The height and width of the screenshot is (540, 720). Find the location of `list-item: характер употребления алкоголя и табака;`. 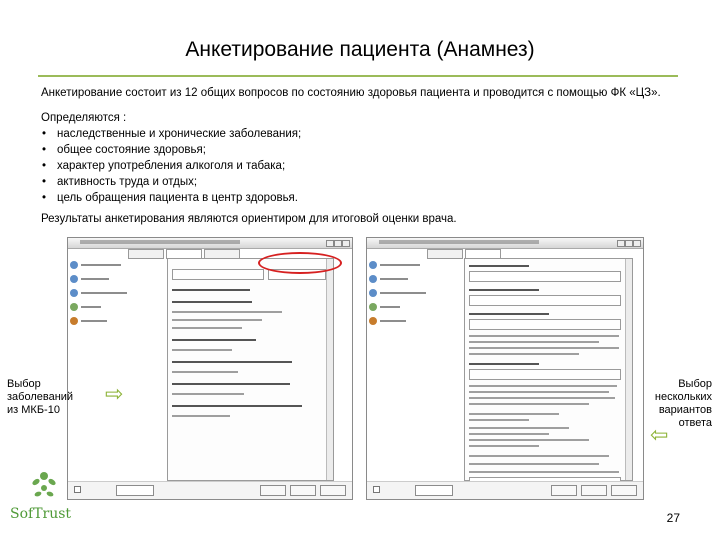

list-item: характер употребления алкоголя и табака; is located at coordinates (171, 166).